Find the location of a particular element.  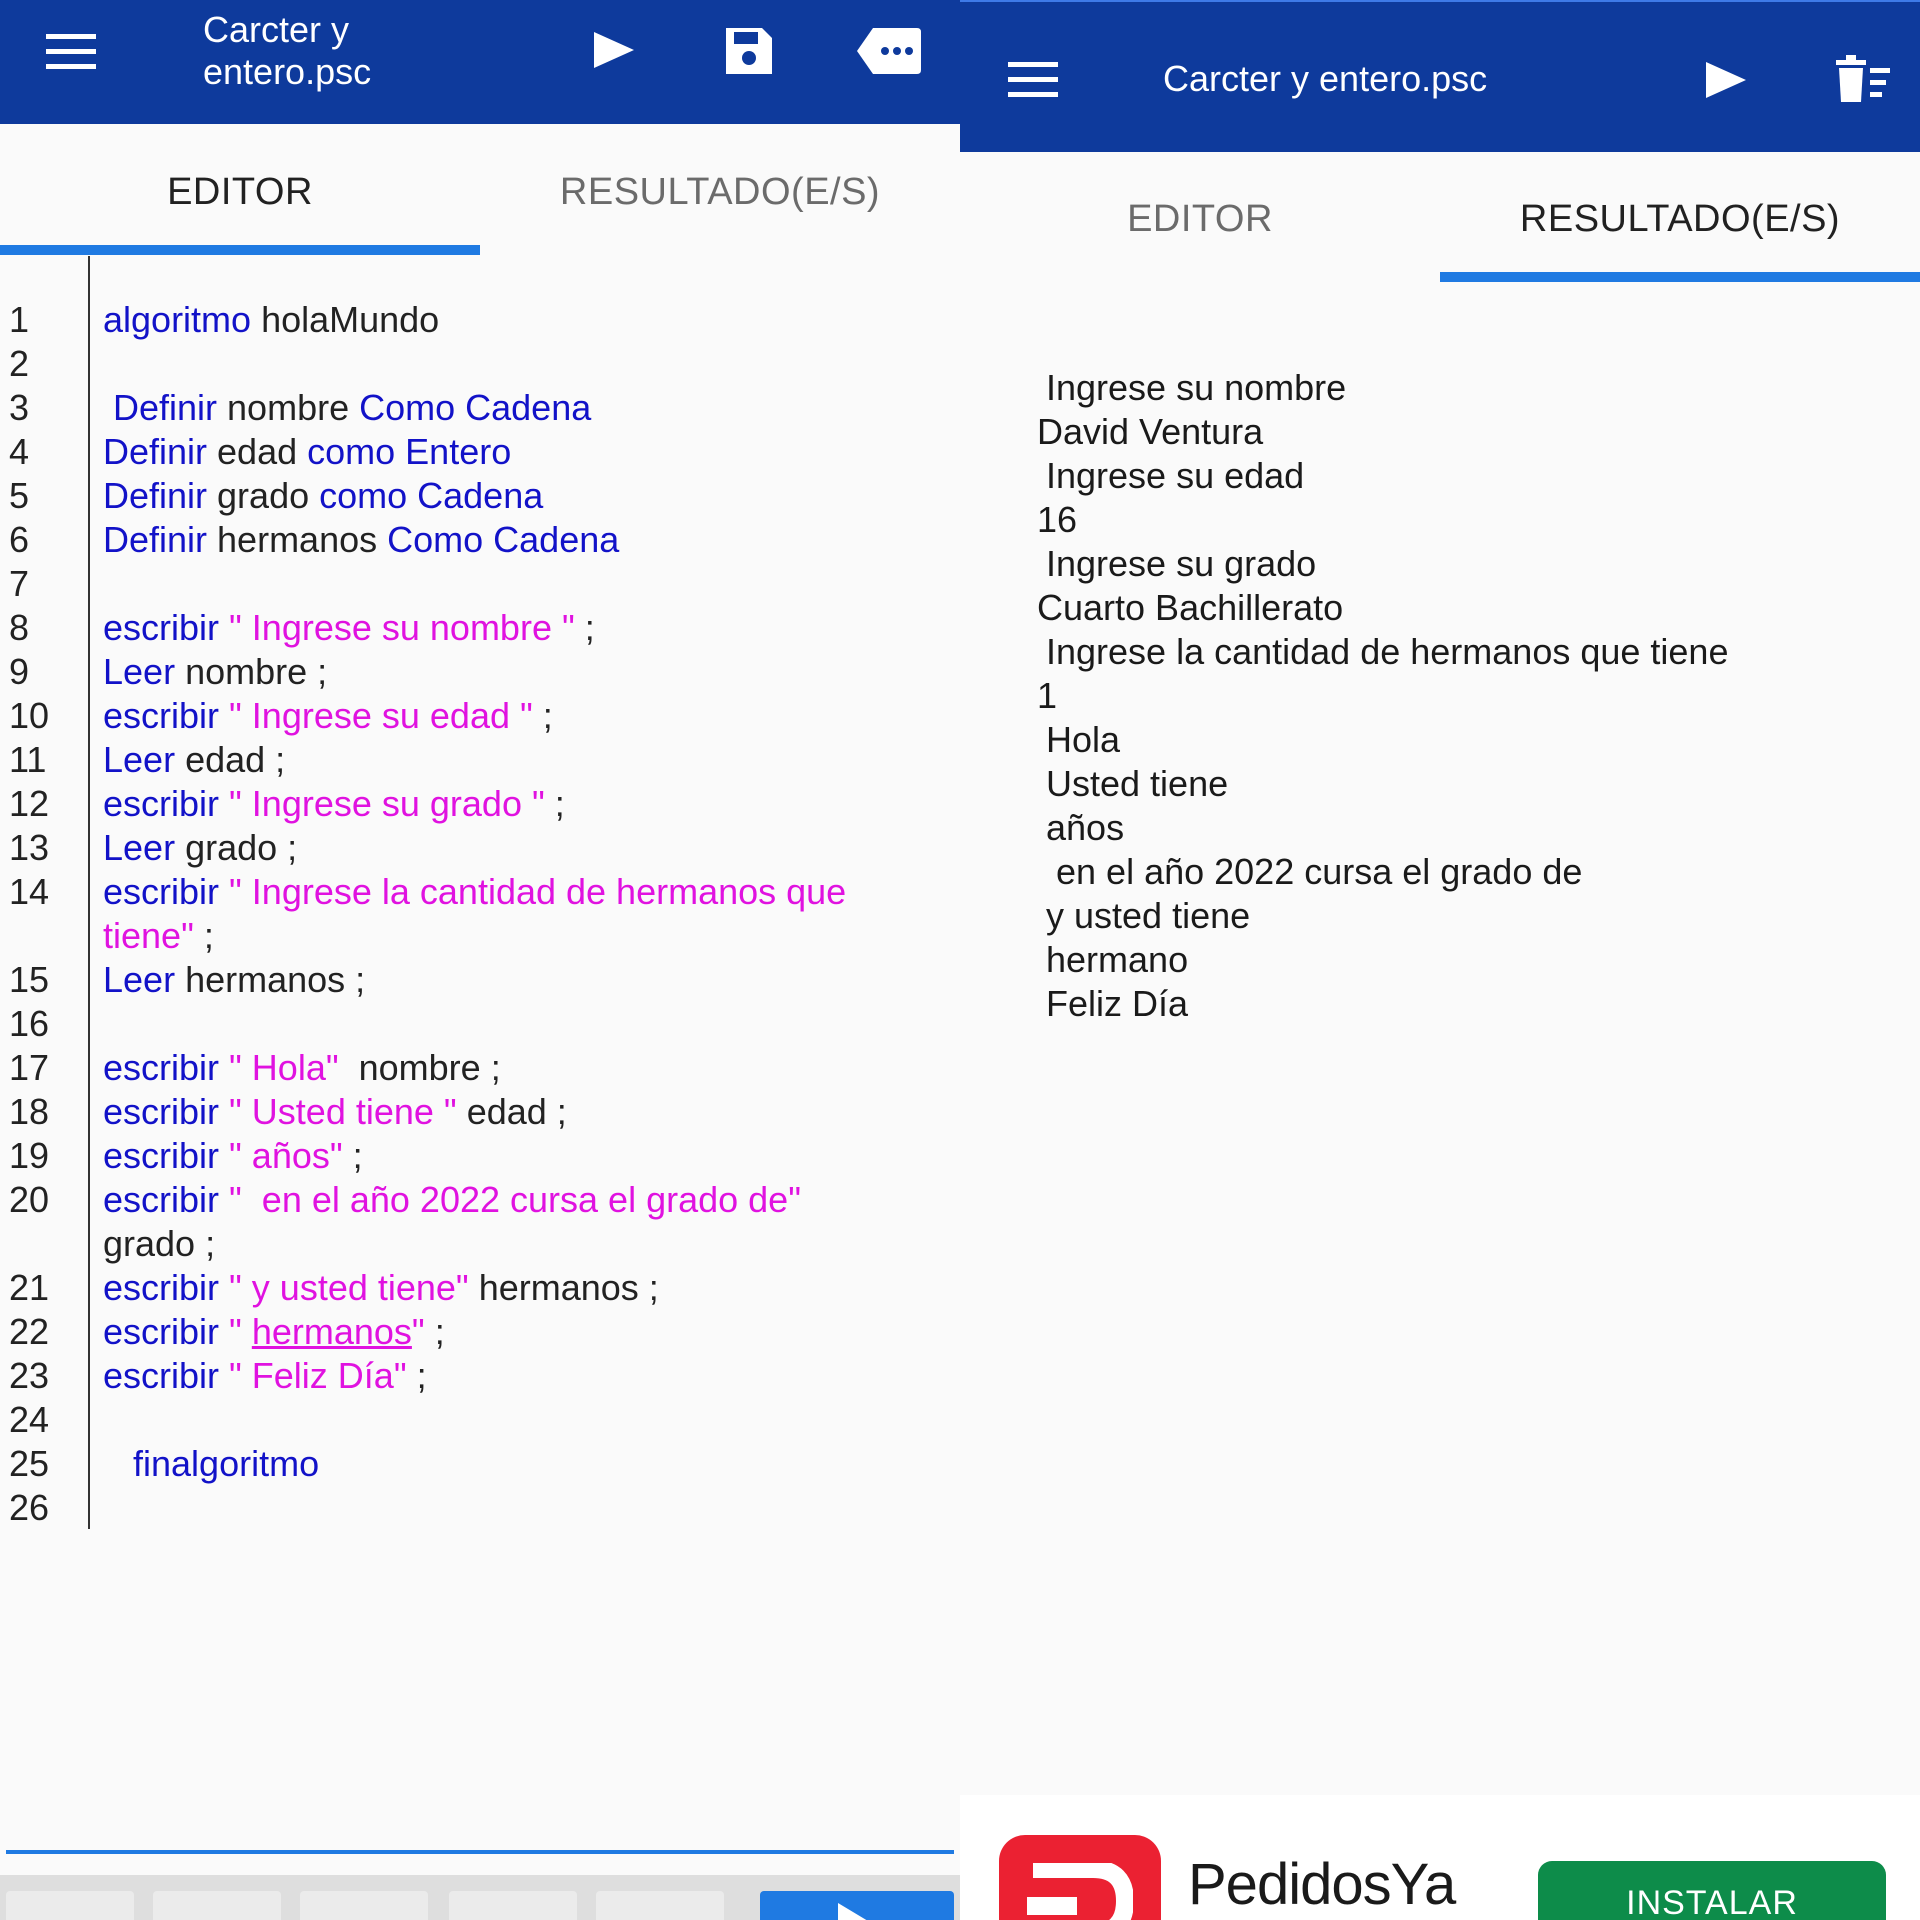

tab-editor-label: EDITOR is located at coordinates (1200, 218).